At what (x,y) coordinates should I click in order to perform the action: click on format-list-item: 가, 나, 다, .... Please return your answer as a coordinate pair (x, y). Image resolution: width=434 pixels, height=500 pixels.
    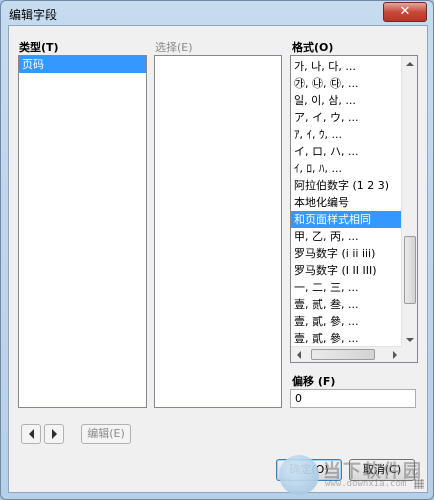
    Looking at the image, I should click on (346, 66).